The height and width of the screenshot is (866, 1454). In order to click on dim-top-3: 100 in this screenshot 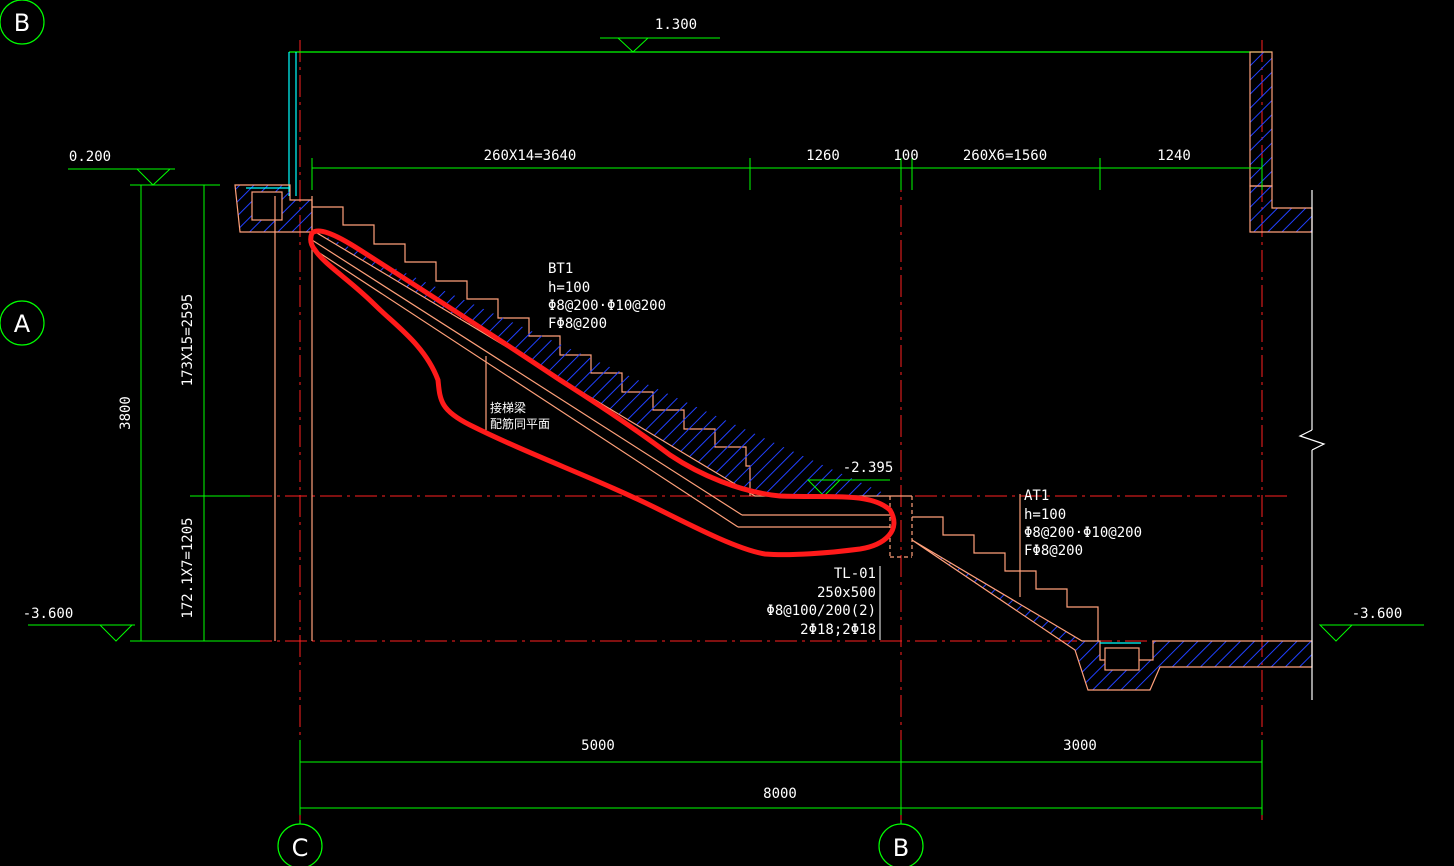, I will do `click(905, 156)`.